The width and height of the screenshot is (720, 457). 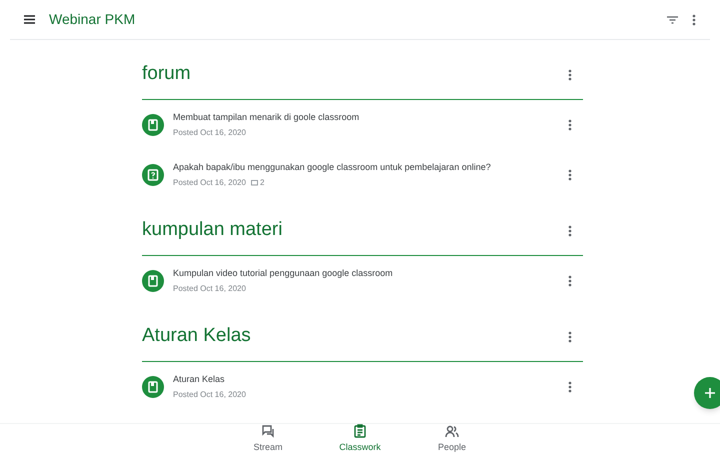 What do you see at coordinates (452, 439) in the screenshot?
I see `nav-tab: People` at bounding box center [452, 439].